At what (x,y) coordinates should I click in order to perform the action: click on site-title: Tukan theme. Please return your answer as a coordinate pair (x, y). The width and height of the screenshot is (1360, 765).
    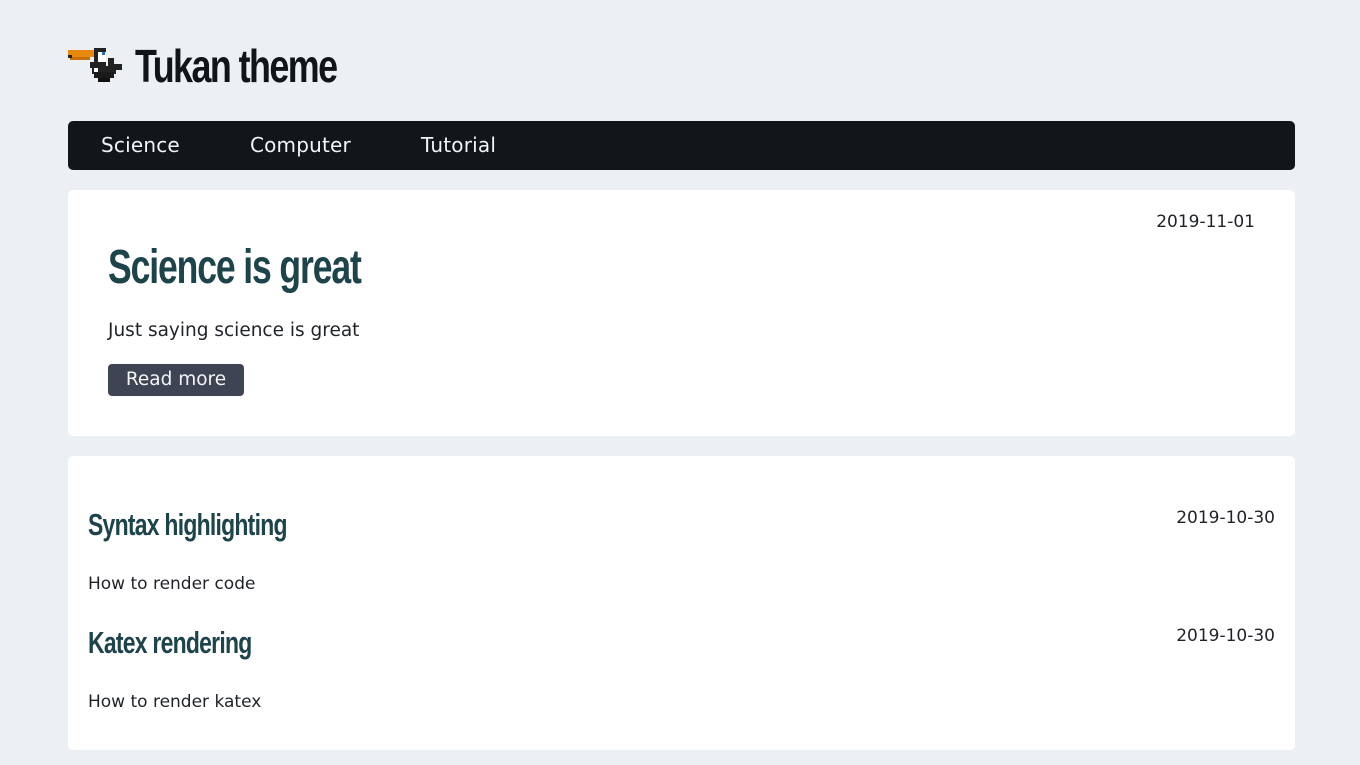
    Looking at the image, I should click on (236, 66).